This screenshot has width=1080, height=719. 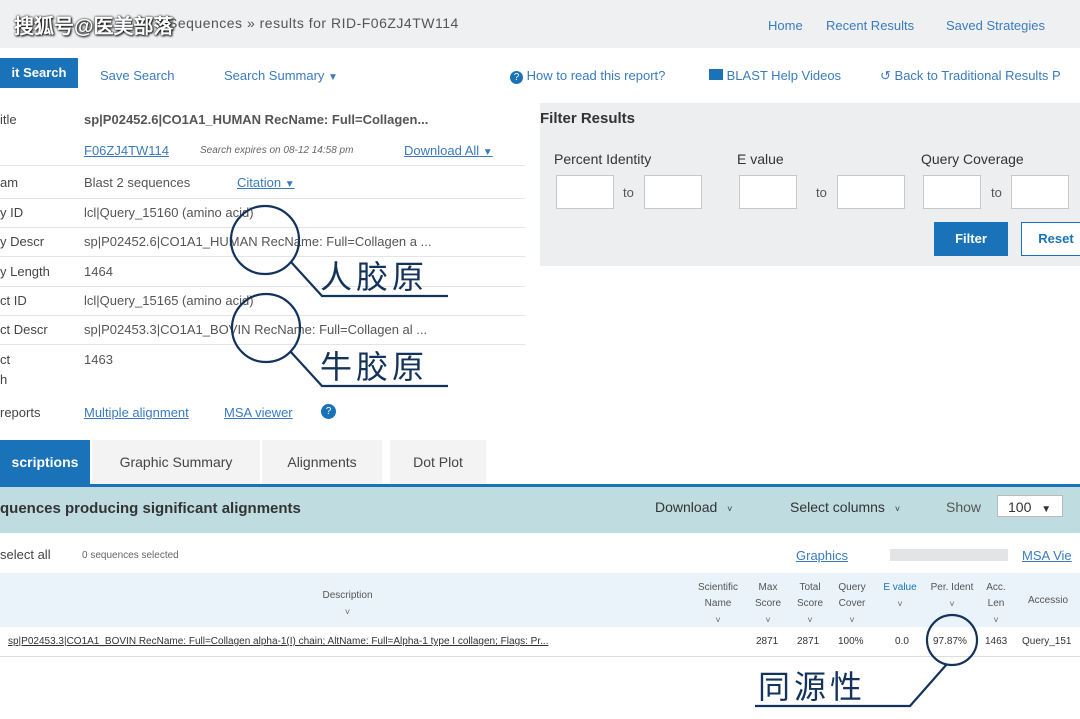 I want to click on annotation-circle-human, so click(x=265, y=240).